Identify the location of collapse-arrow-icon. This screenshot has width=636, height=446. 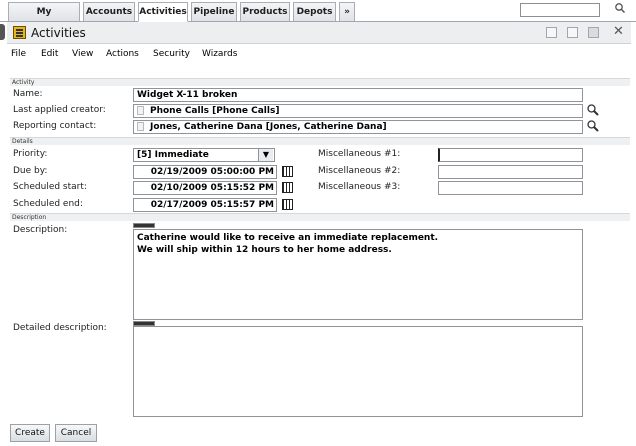
(2, 32).